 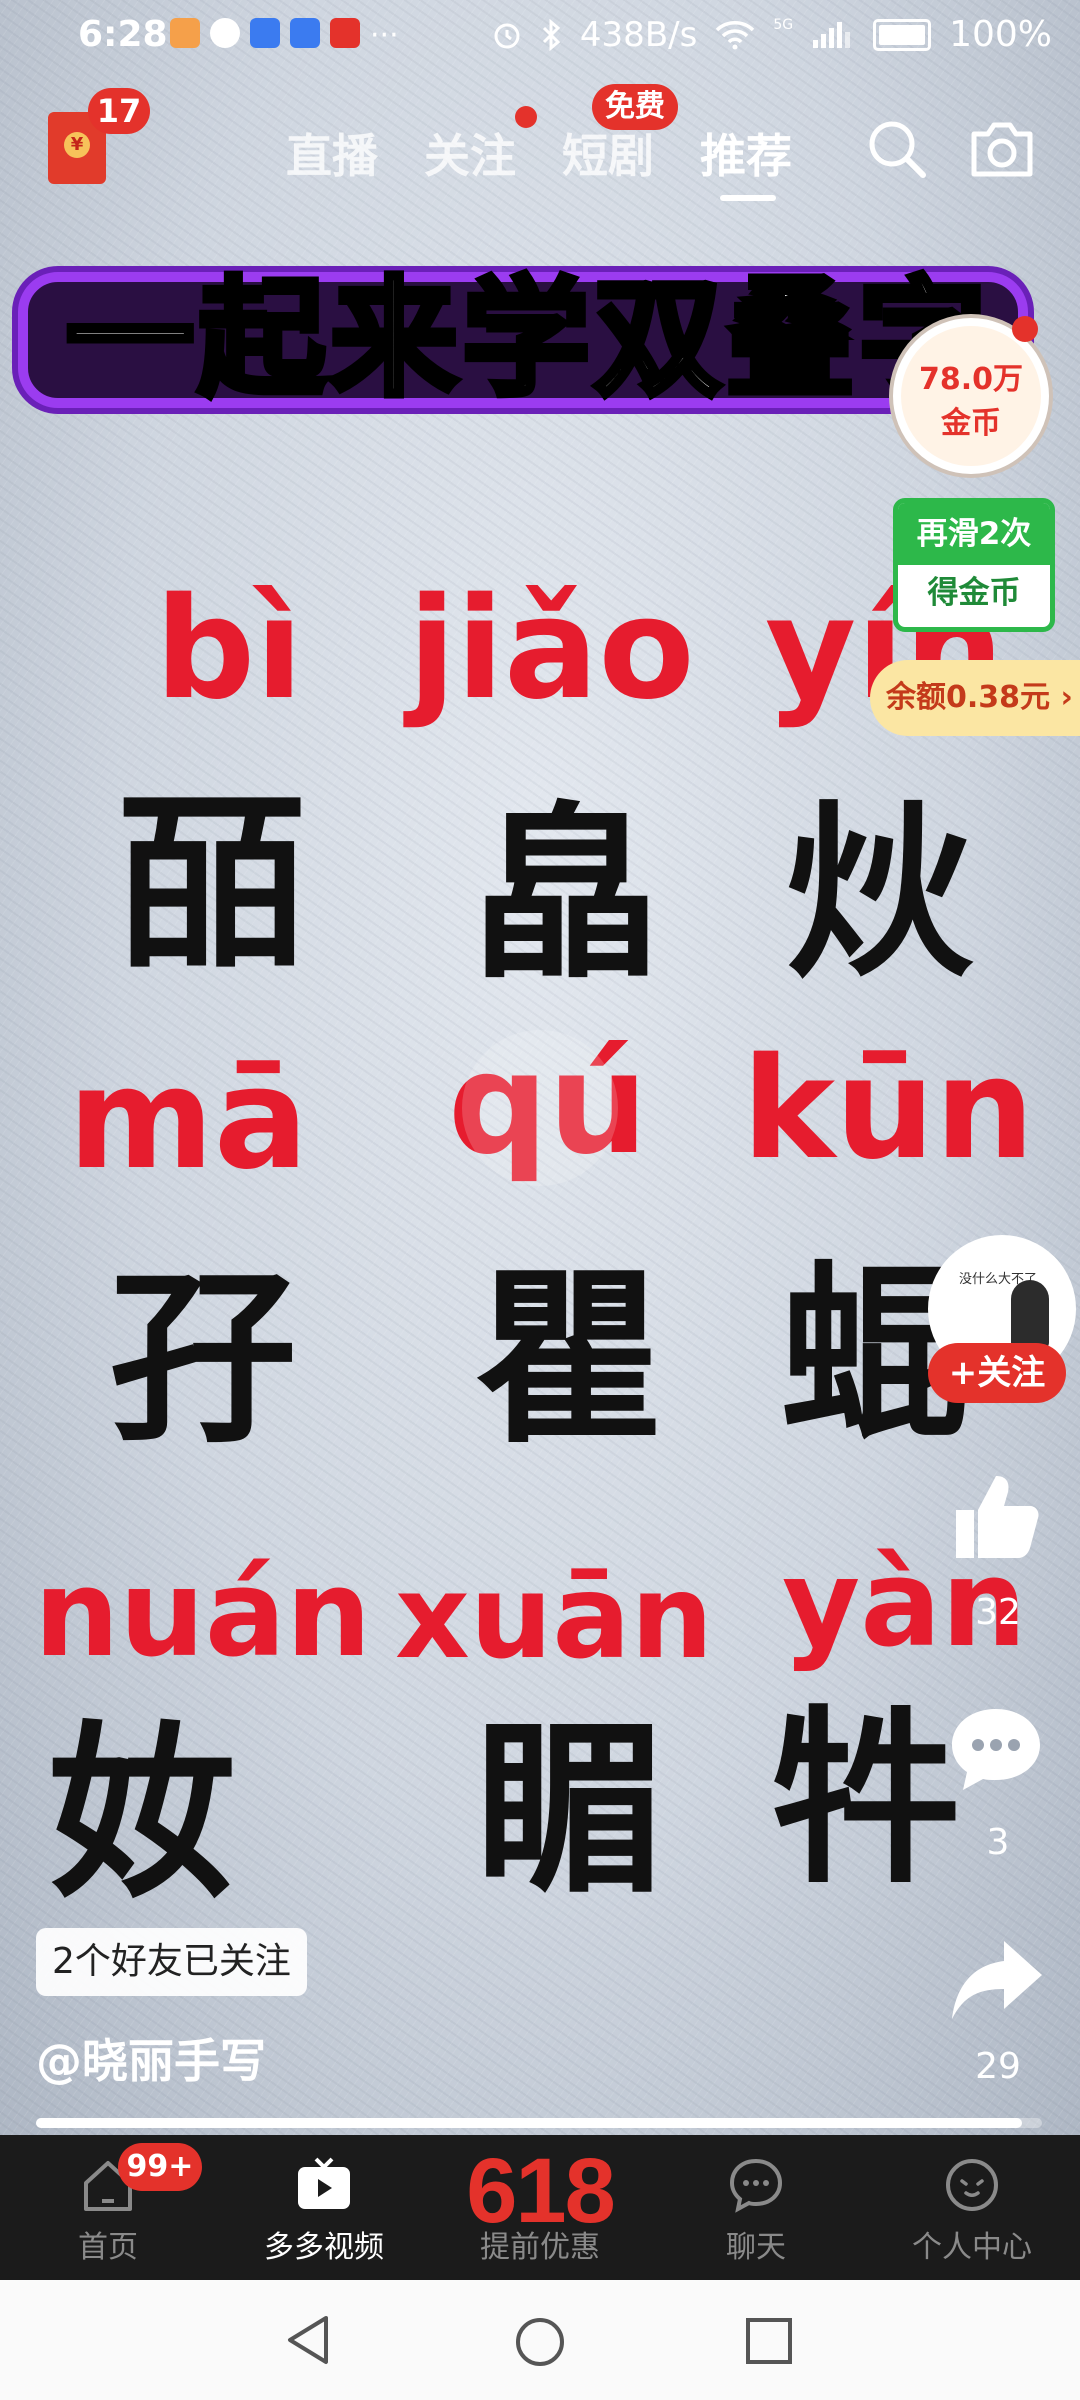 What do you see at coordinates (540, 1108) in the screenshot?
I see `play-indicator-icon` at bounding box center [540, 1108].